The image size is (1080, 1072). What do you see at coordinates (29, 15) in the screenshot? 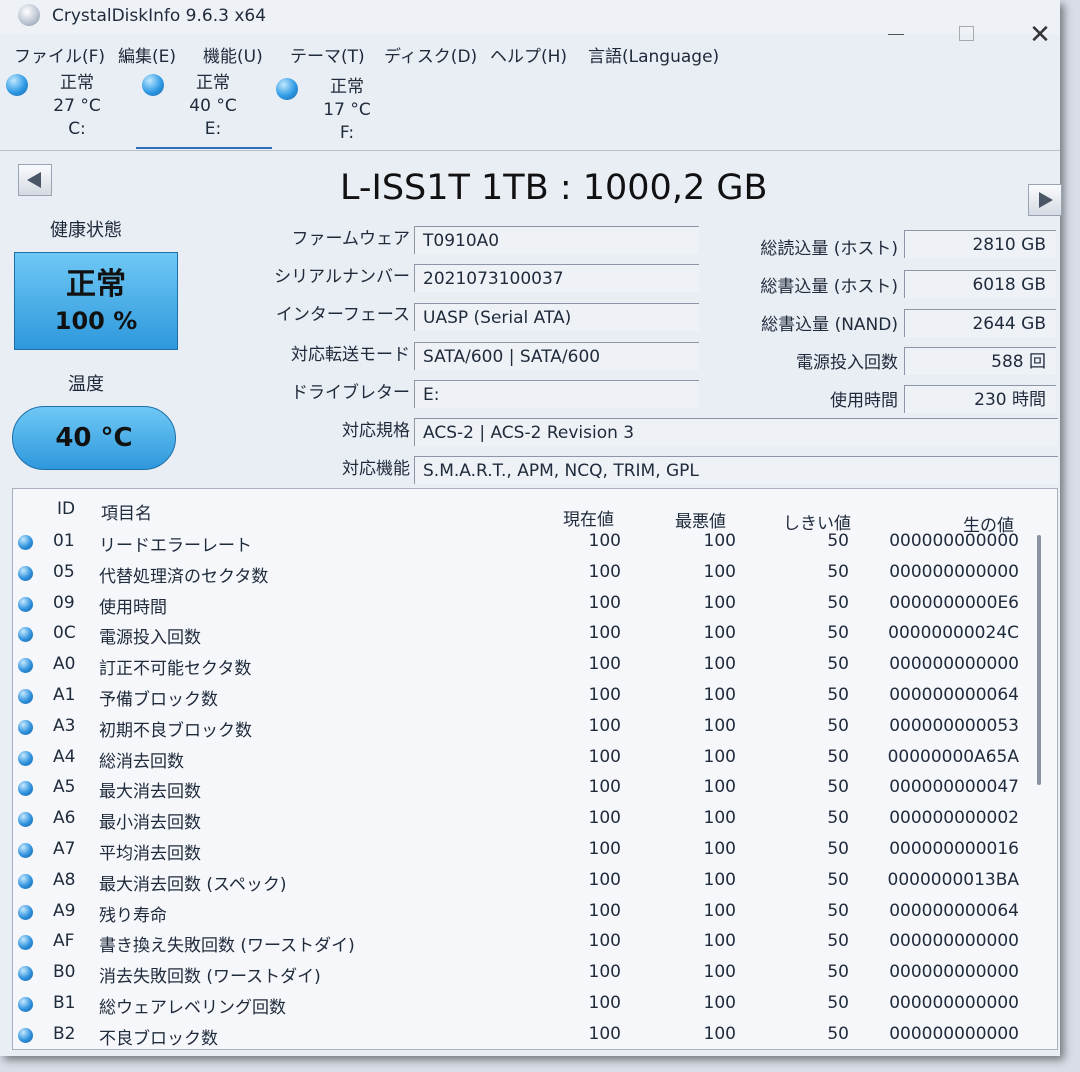
I see `crystal-disk-icon` at bounding box center [29, 15].